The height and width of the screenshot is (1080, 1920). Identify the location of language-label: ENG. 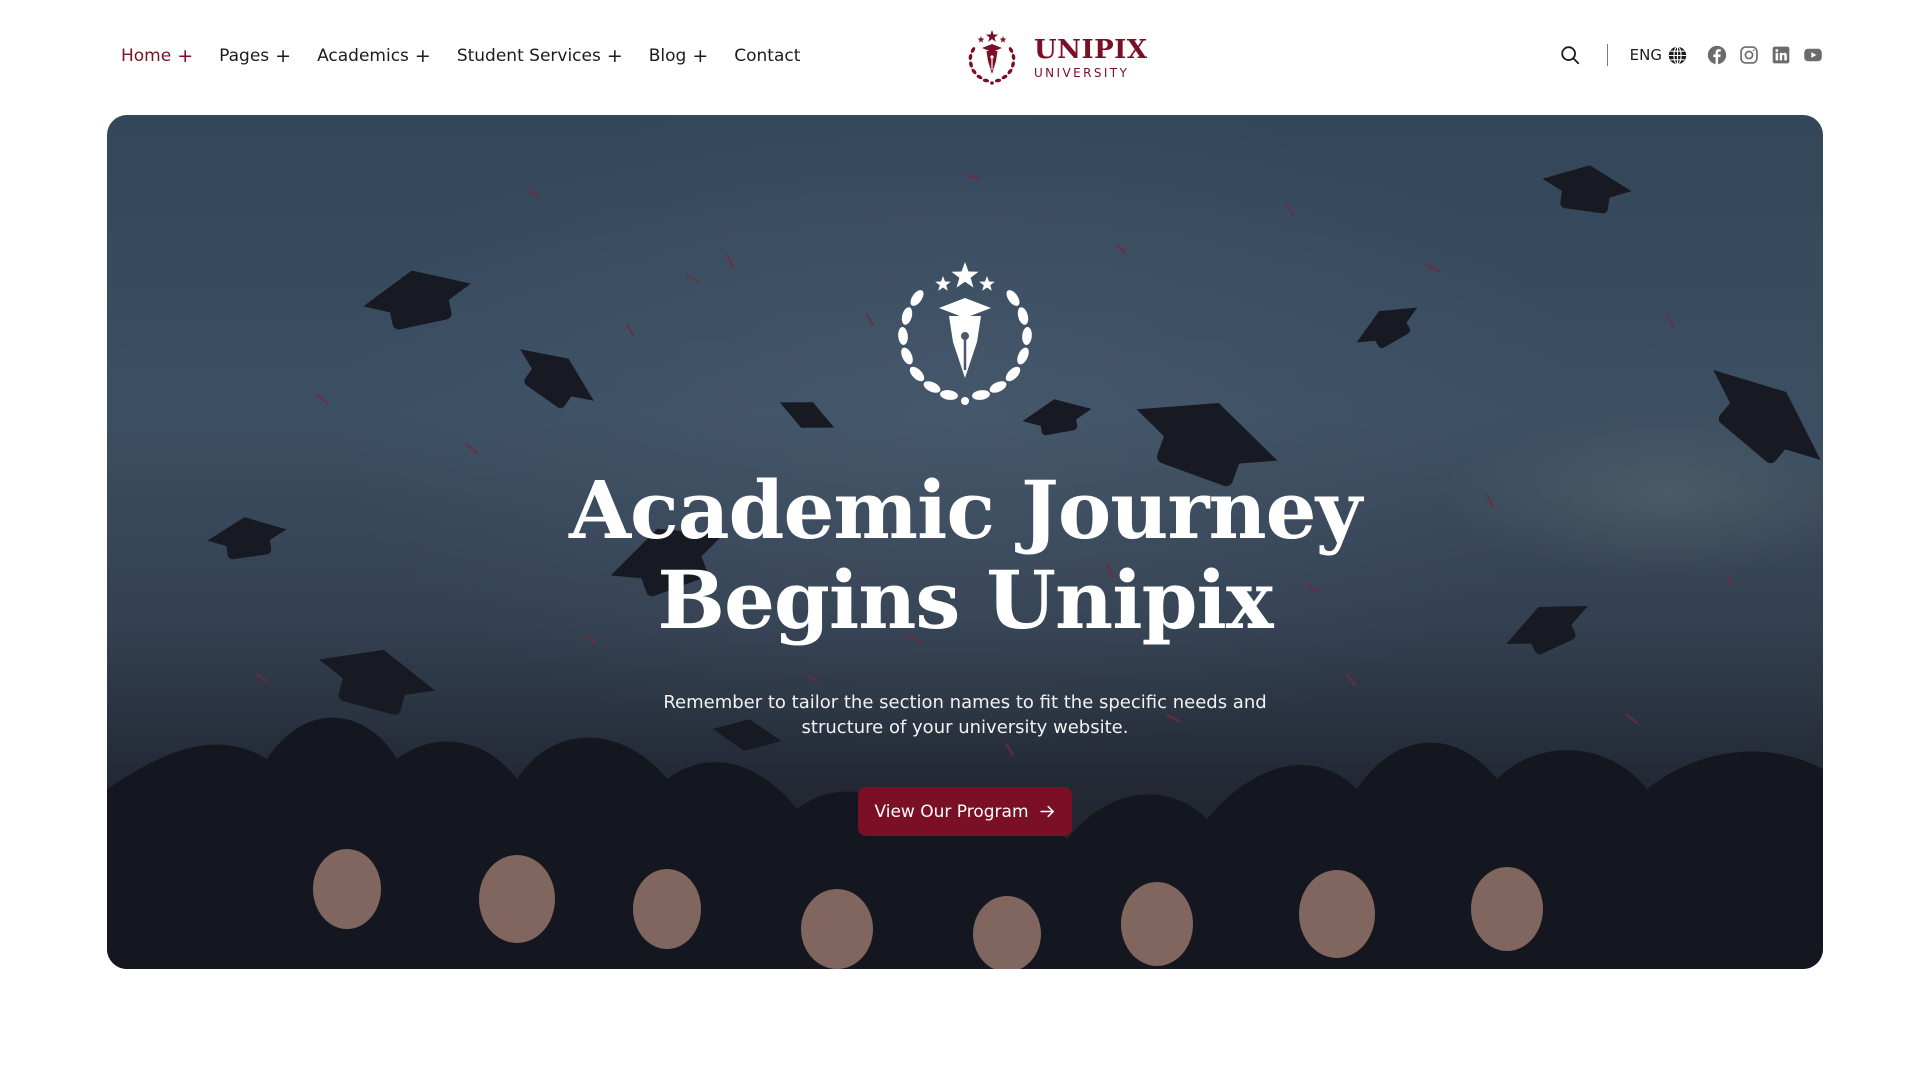
(1645, 55).